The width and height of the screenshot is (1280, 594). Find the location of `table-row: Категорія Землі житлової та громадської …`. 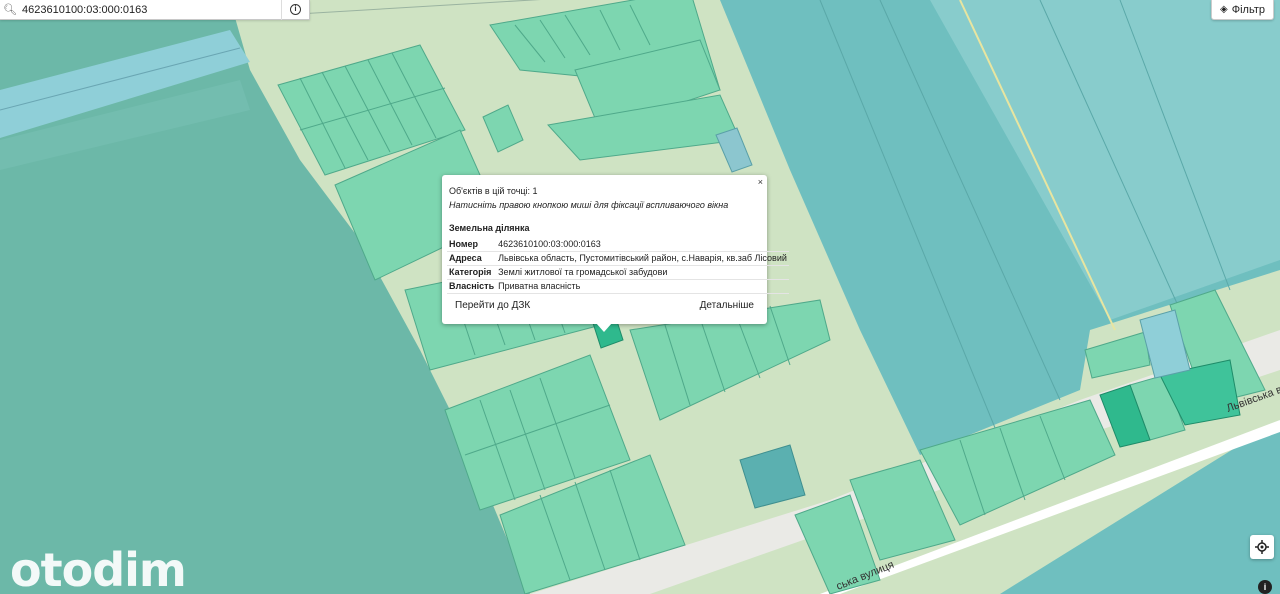

table-row: Категорія Землі житлової та громадської … is located at coordinates (618, 272).